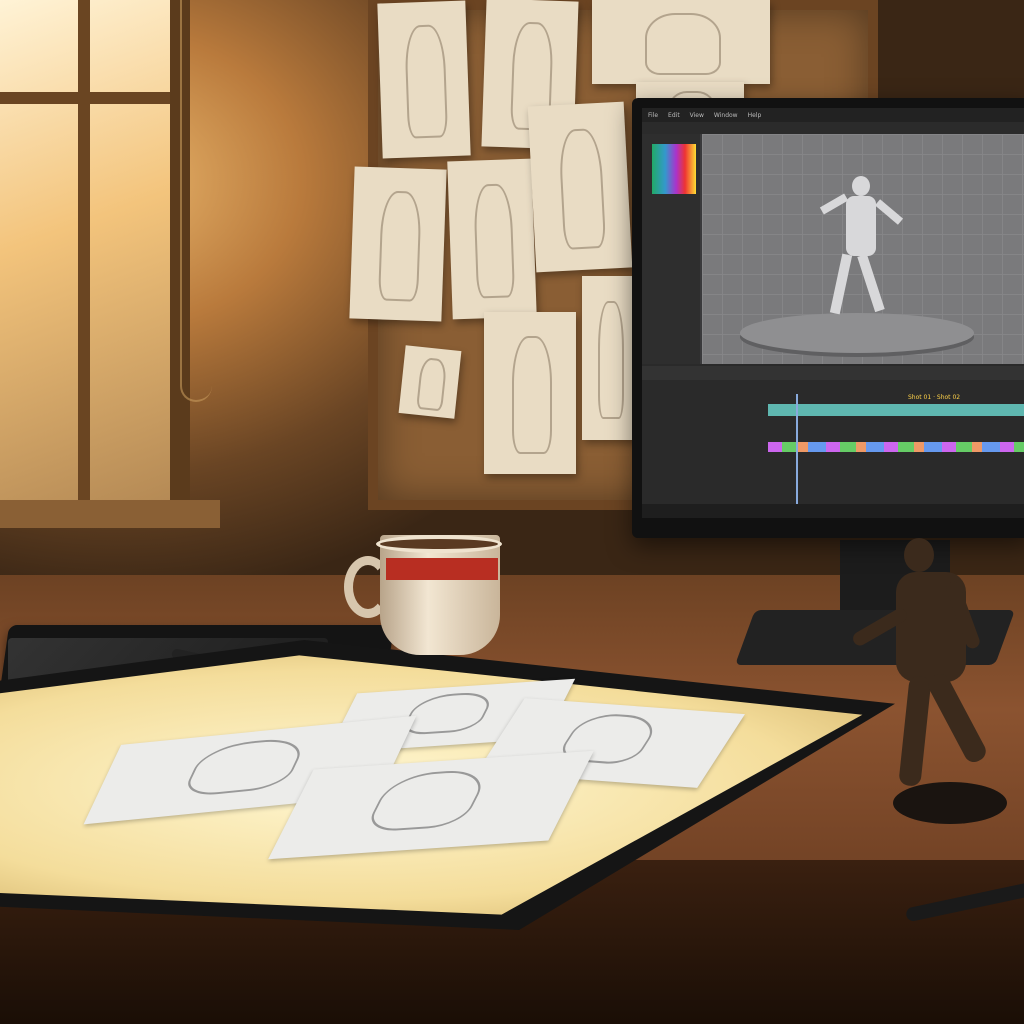 Image resolution: width=1024 pixels, height=1024 pixels. I want to click on mug-stripe, so click(442, 569).